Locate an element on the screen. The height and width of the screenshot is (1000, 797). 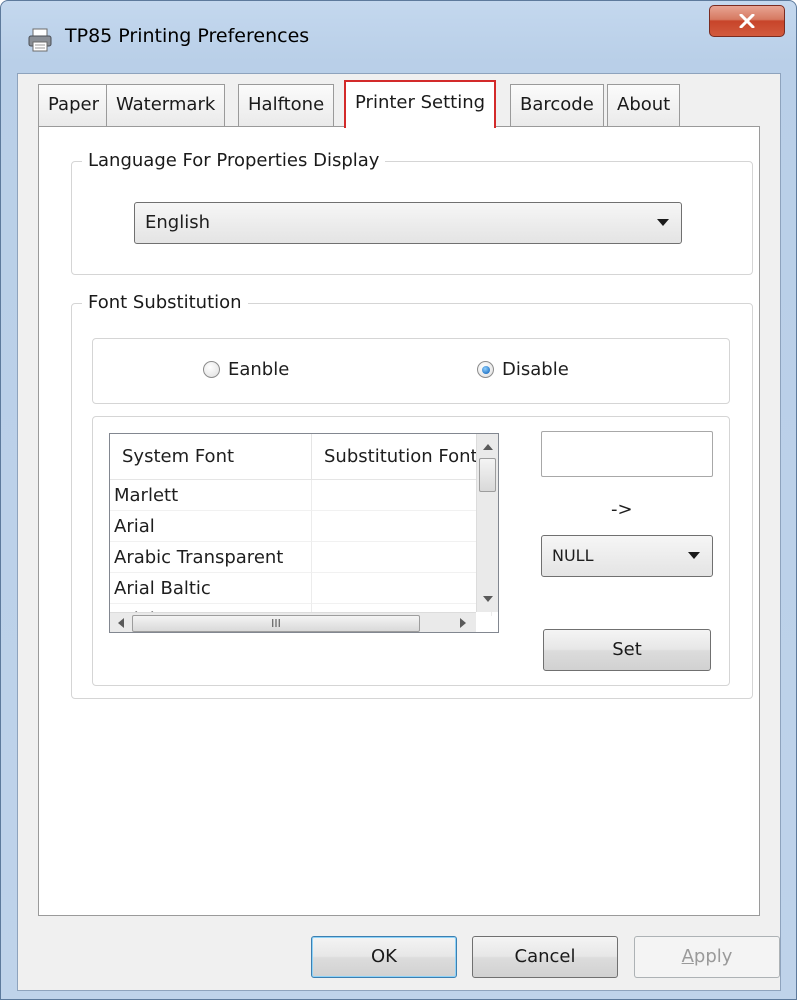
tab-halftone: Halftone is located at coordinates (286, 105).